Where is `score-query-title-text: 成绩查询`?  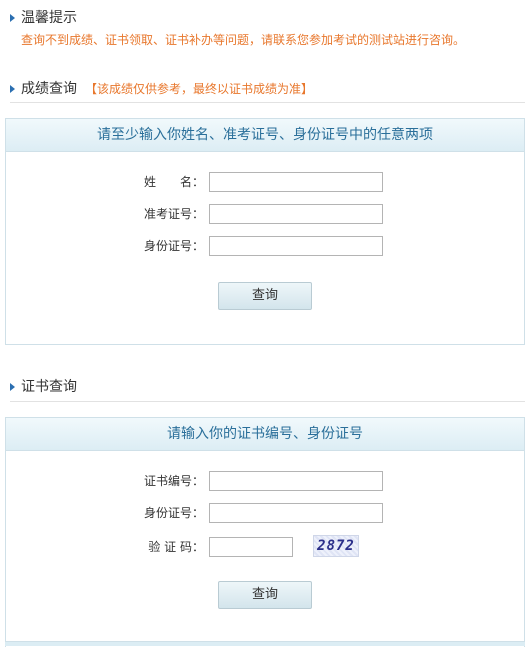 score-query-title-text: 成绩查询 is located at coordinates (49, 89).